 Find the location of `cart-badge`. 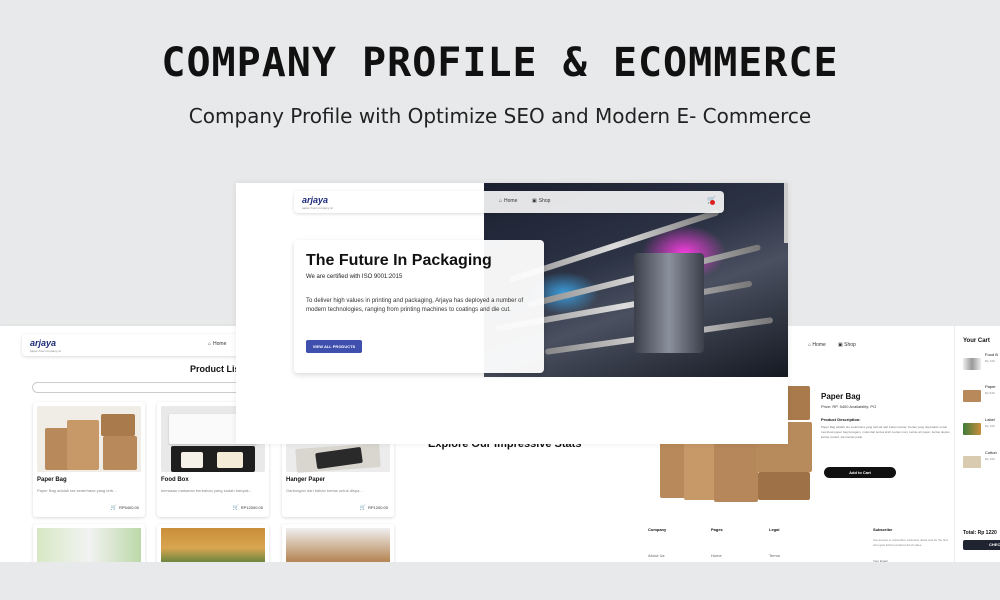

cart-badge is located at coordinates (712, 202).